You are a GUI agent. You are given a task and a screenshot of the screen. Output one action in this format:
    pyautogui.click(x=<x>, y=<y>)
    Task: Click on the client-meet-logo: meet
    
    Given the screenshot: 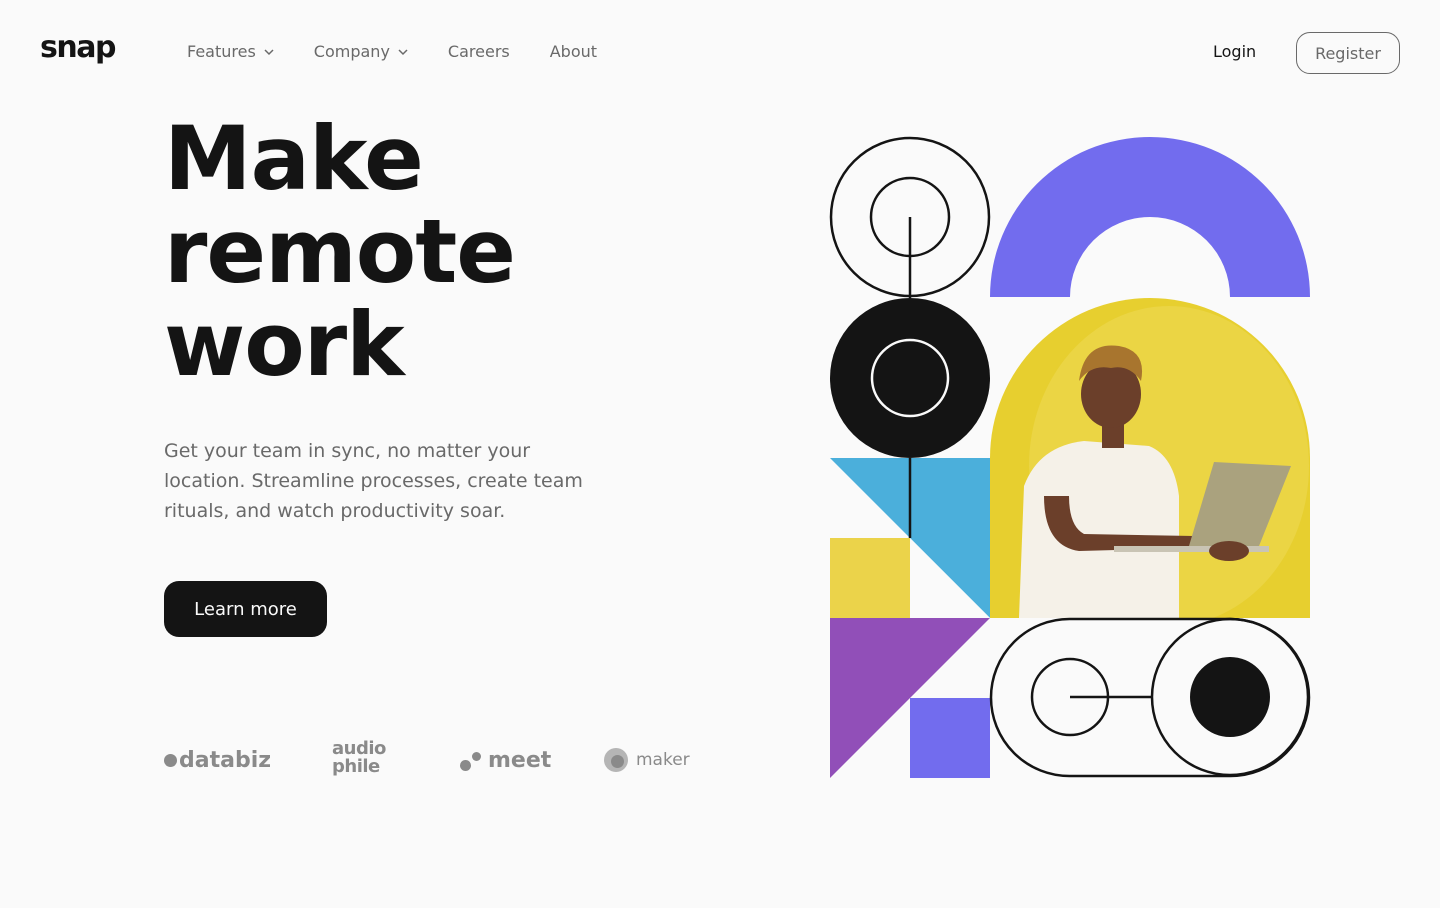 What is the action you would take?
    pyautogui.click(x=505, y=760)
    